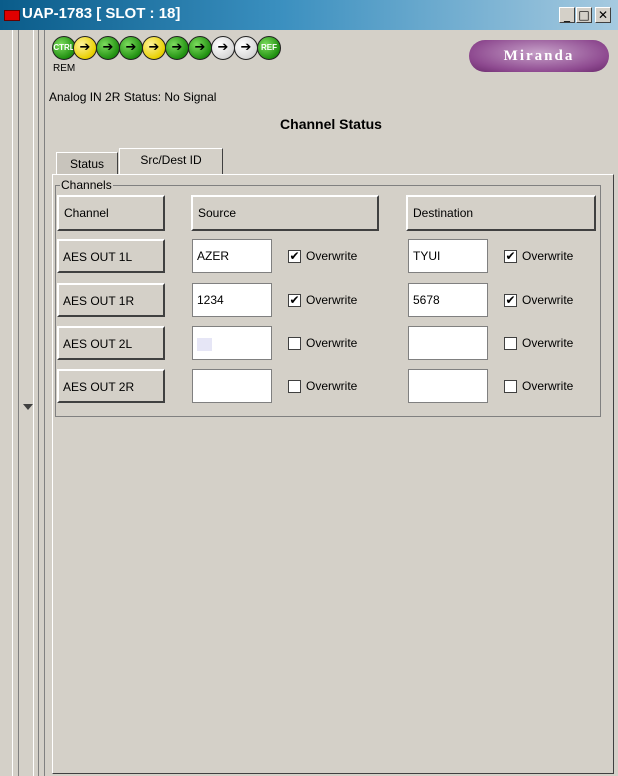  Describe the element at coordinates (232, 256) in the screenshot. I see `source-input: AZER` at that location.